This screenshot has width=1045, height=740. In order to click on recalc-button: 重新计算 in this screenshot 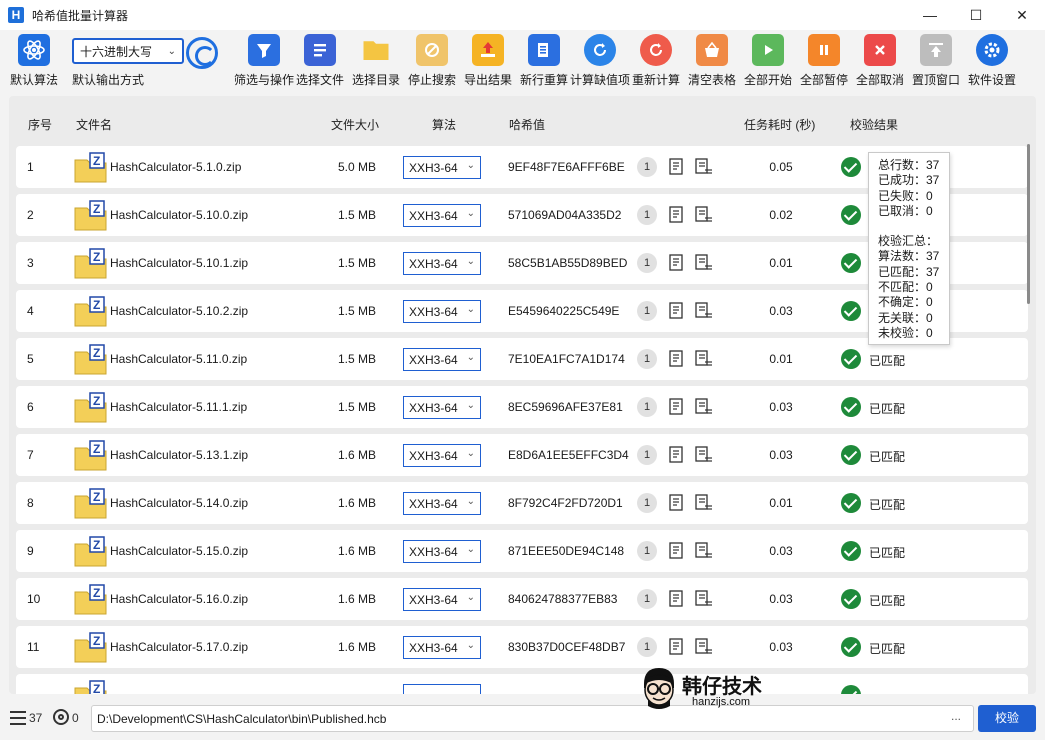, I will do `click(656, 61)`.